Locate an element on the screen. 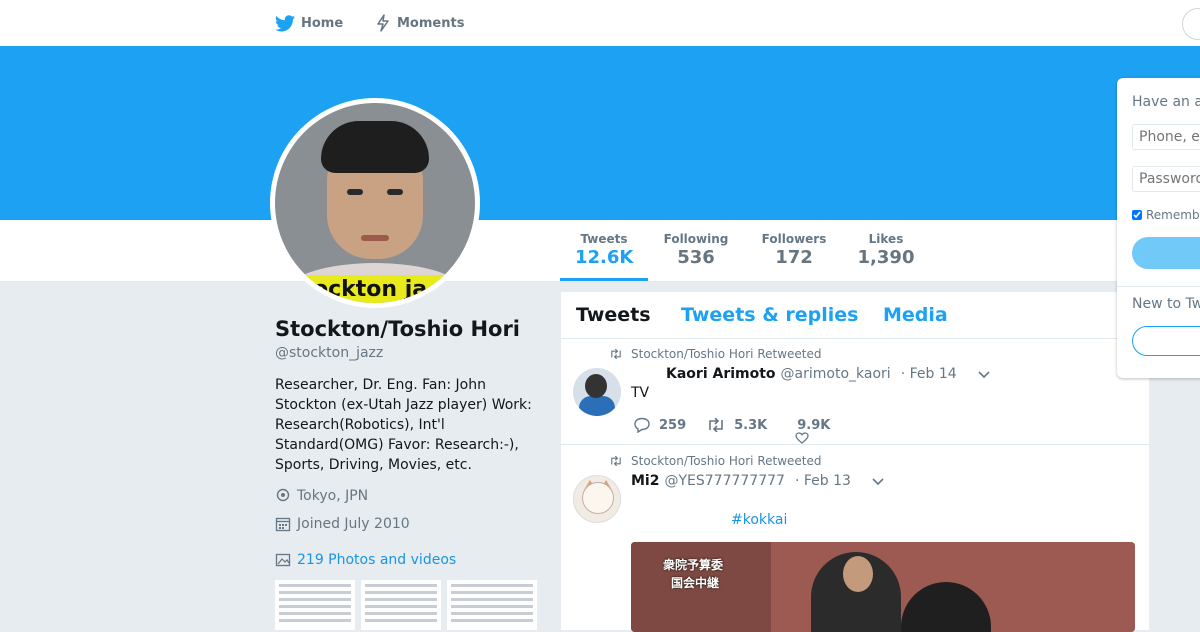 The height and width of the screenshot is (632, 1200). stat-followers: Followers 172 is located at coordinates (794, 250).